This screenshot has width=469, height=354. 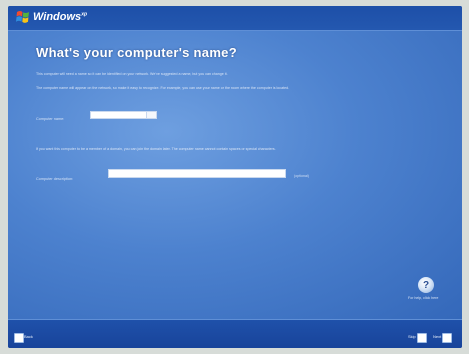 What do you see at coordinates (235, 18) in the screenshot?
I see `top-bar: Windowsxp` at bounding box center [235, 18].